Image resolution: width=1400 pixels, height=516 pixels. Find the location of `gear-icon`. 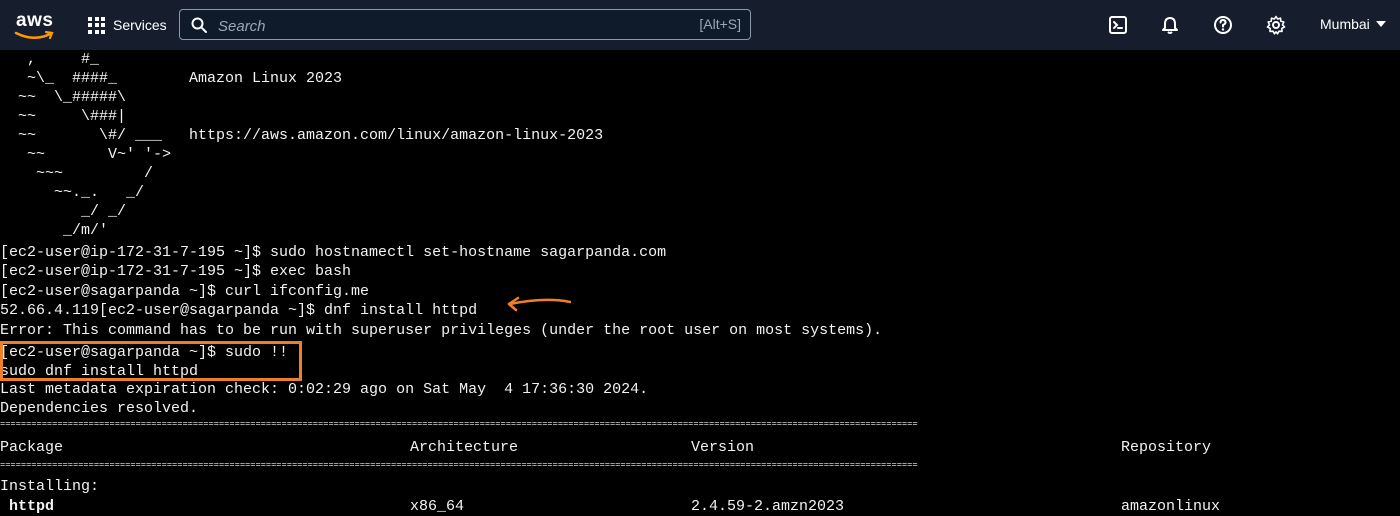

gear-icon is located at coordinates (1276, 25).